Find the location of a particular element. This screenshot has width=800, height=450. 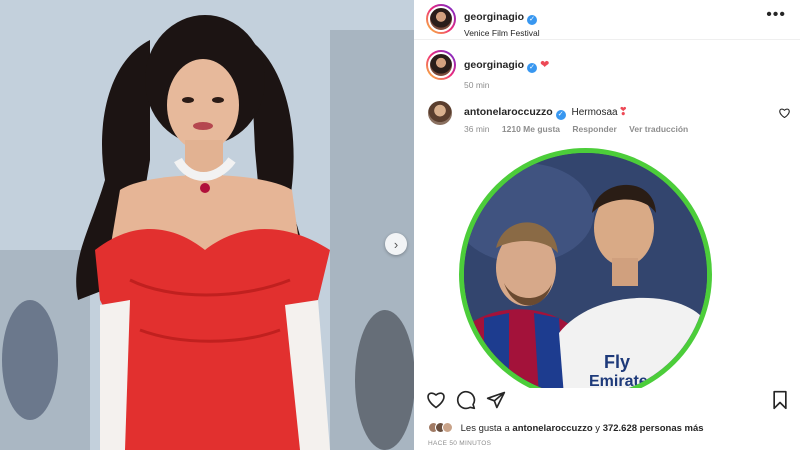

comment-like-heart-icon is located at coordinates (784, 113).